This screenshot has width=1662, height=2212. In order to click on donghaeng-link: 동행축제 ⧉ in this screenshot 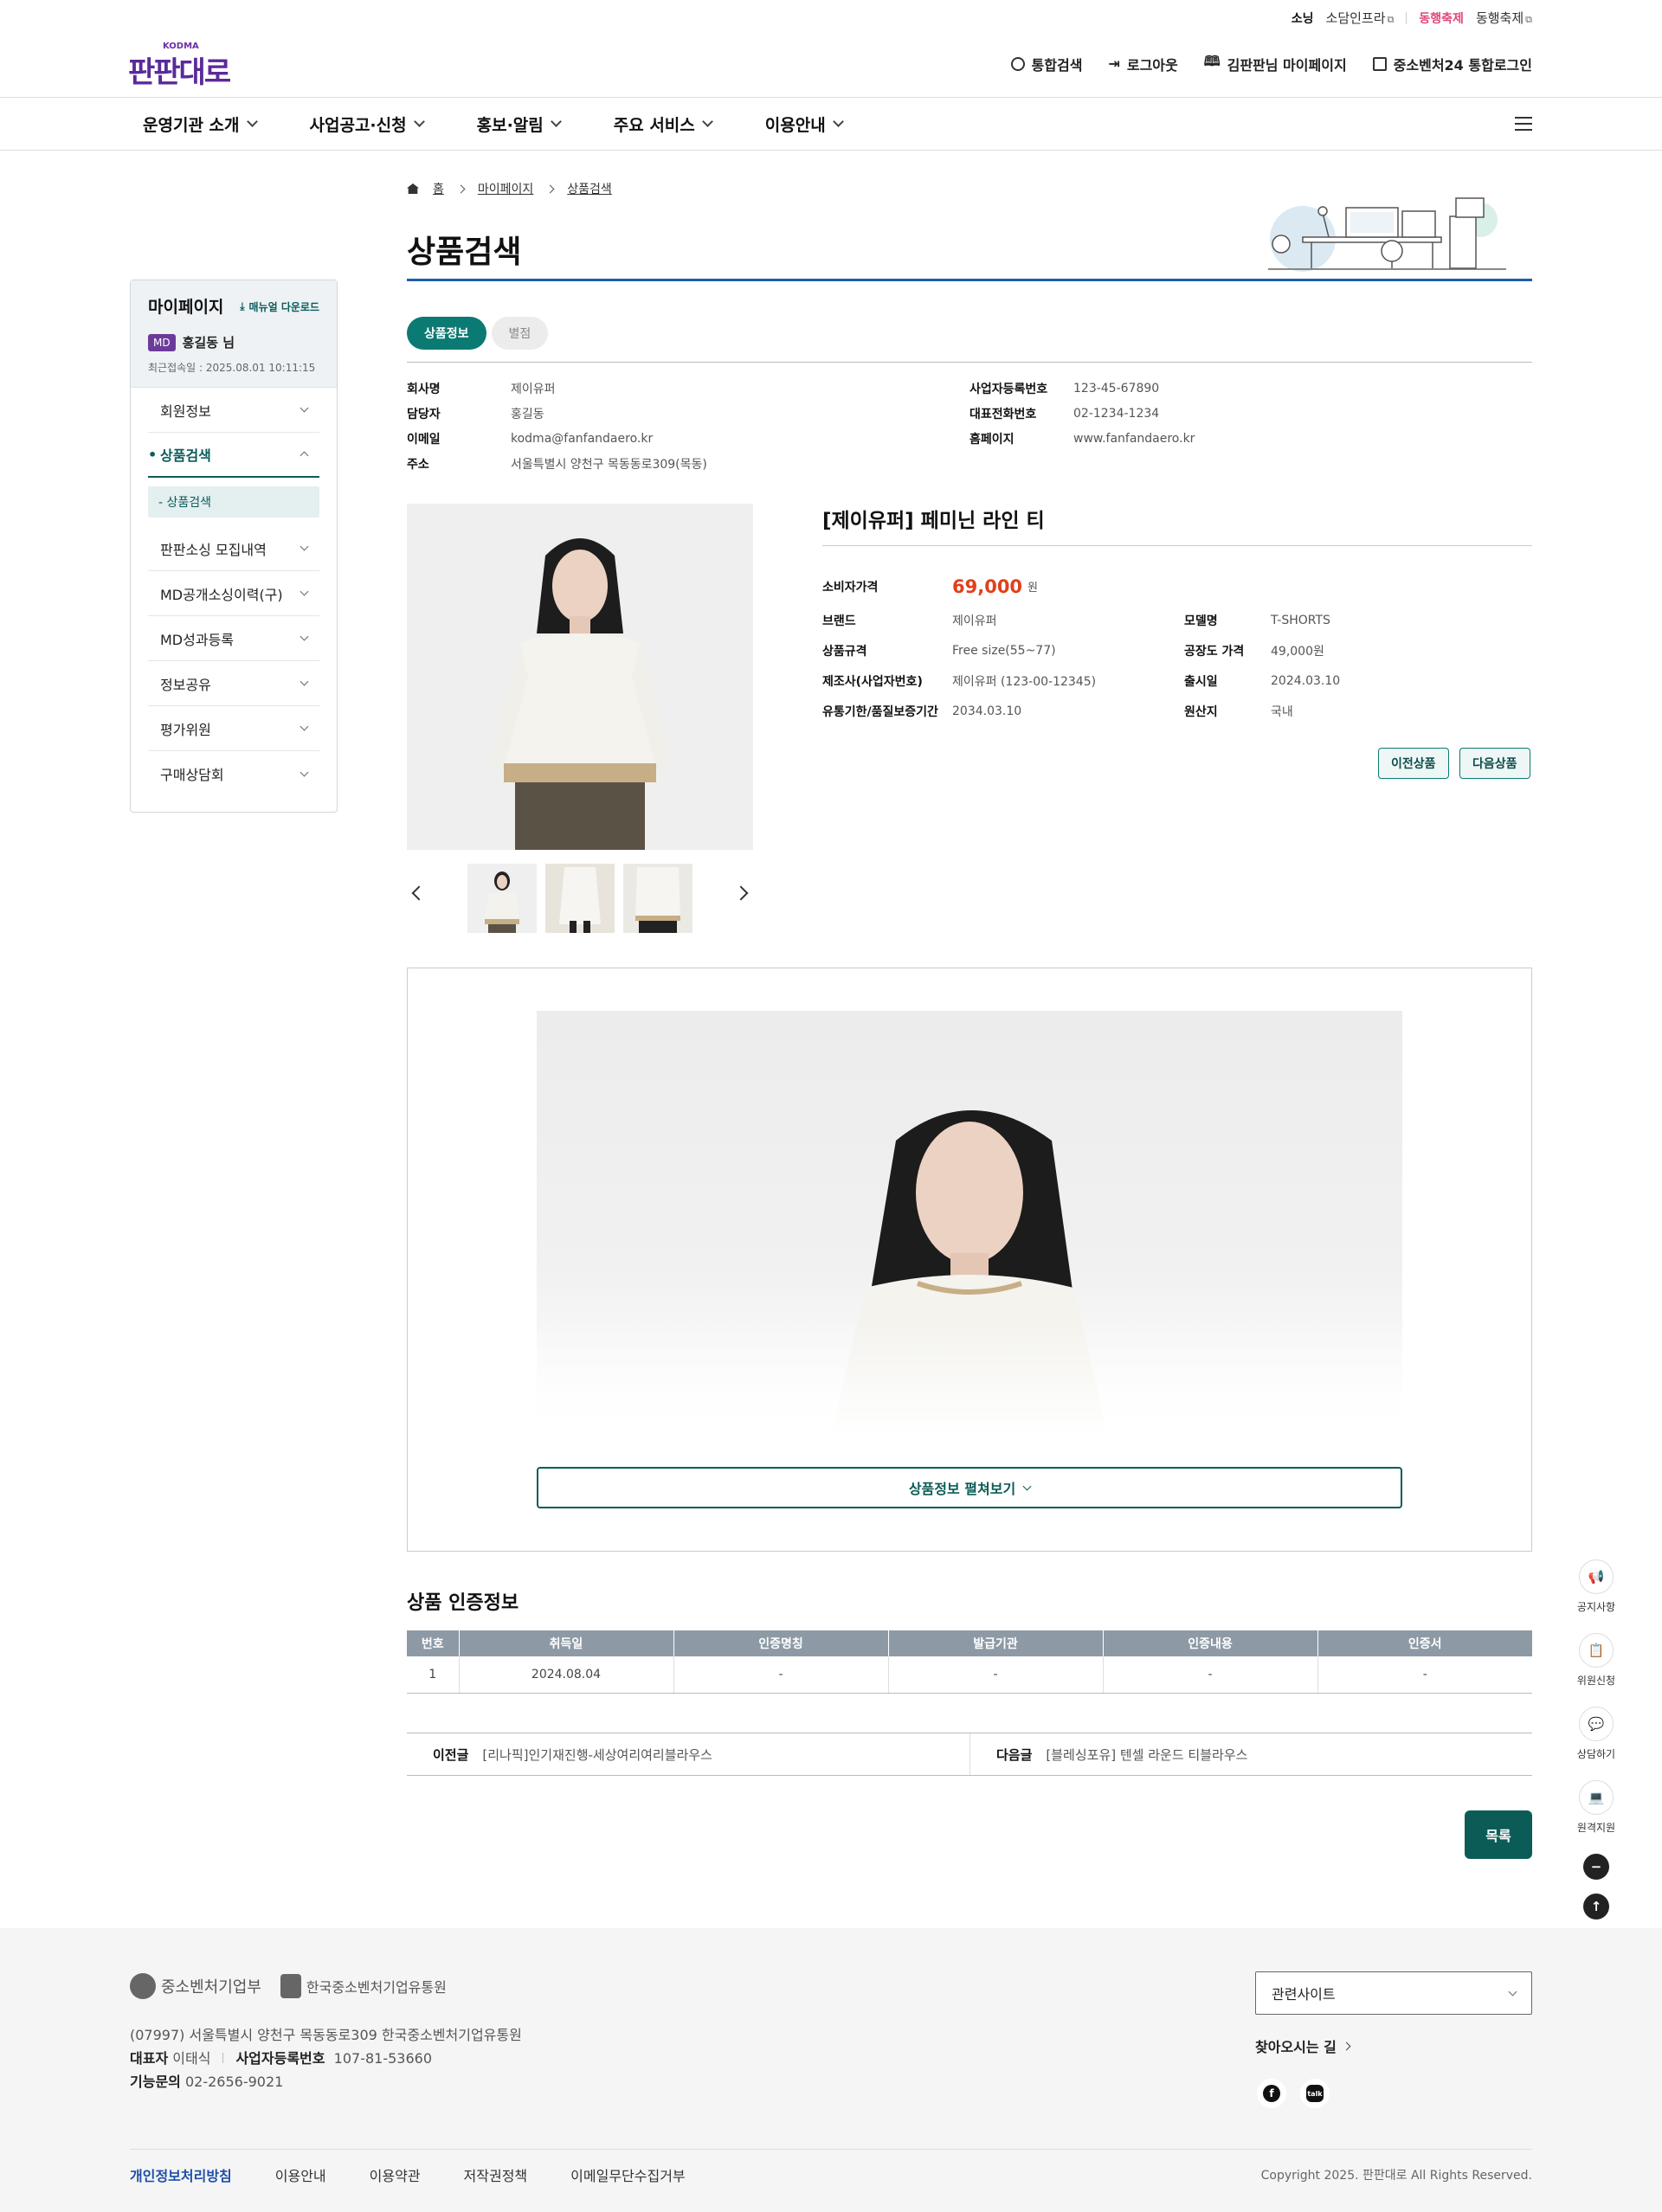, I will do `click(1504, 18)`.